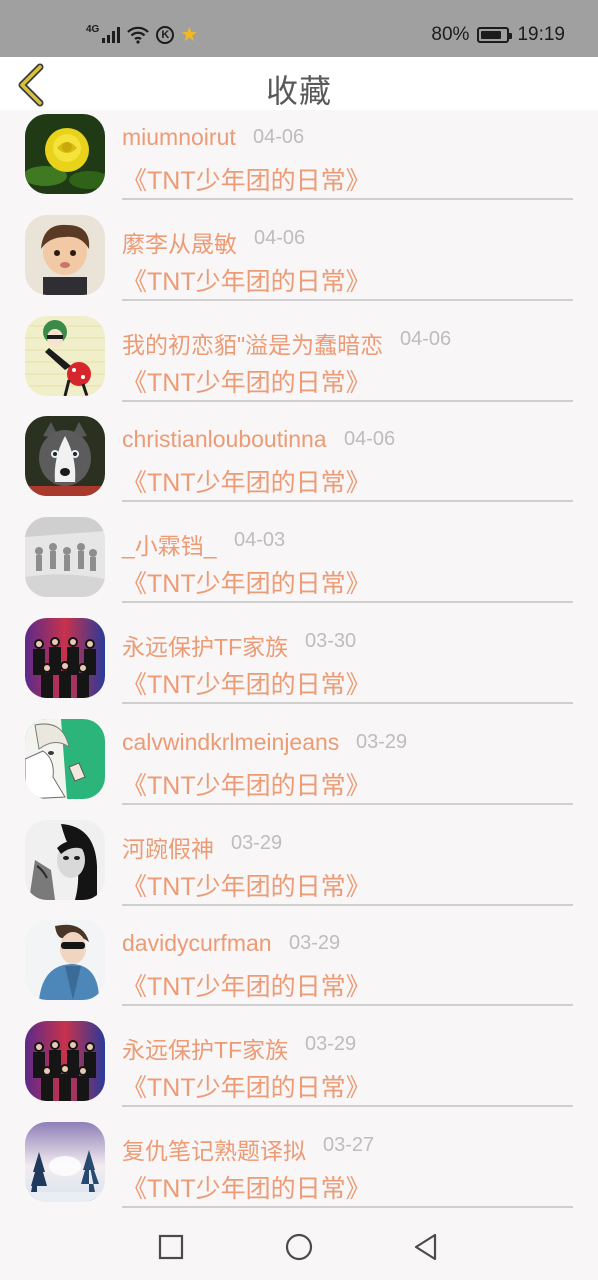  I want to click on list-item: davidycurfman 03-29 《TNT少年团的日常》, so click(299, 966).